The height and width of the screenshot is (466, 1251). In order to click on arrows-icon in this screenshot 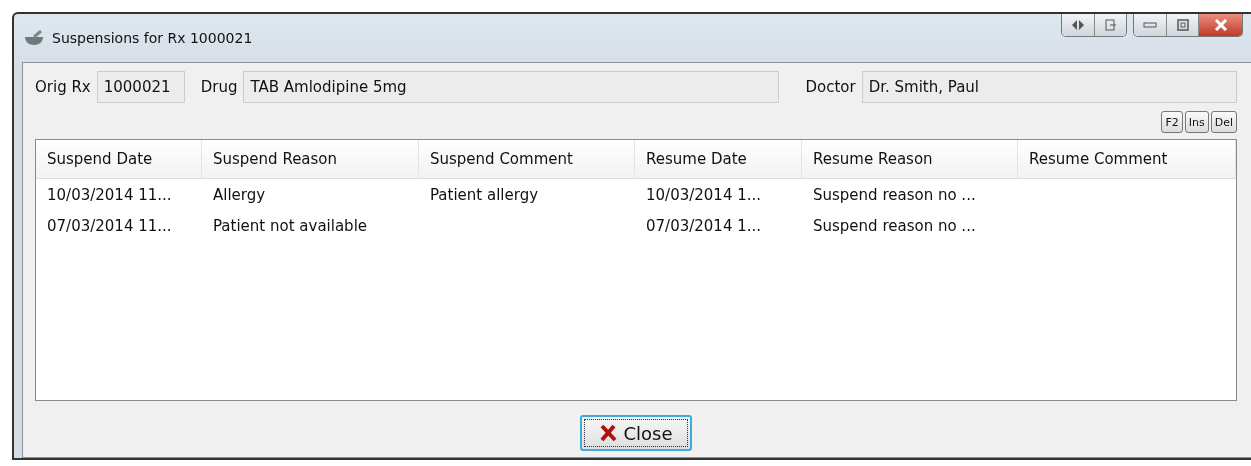, I will do `click(1078, 25)`.